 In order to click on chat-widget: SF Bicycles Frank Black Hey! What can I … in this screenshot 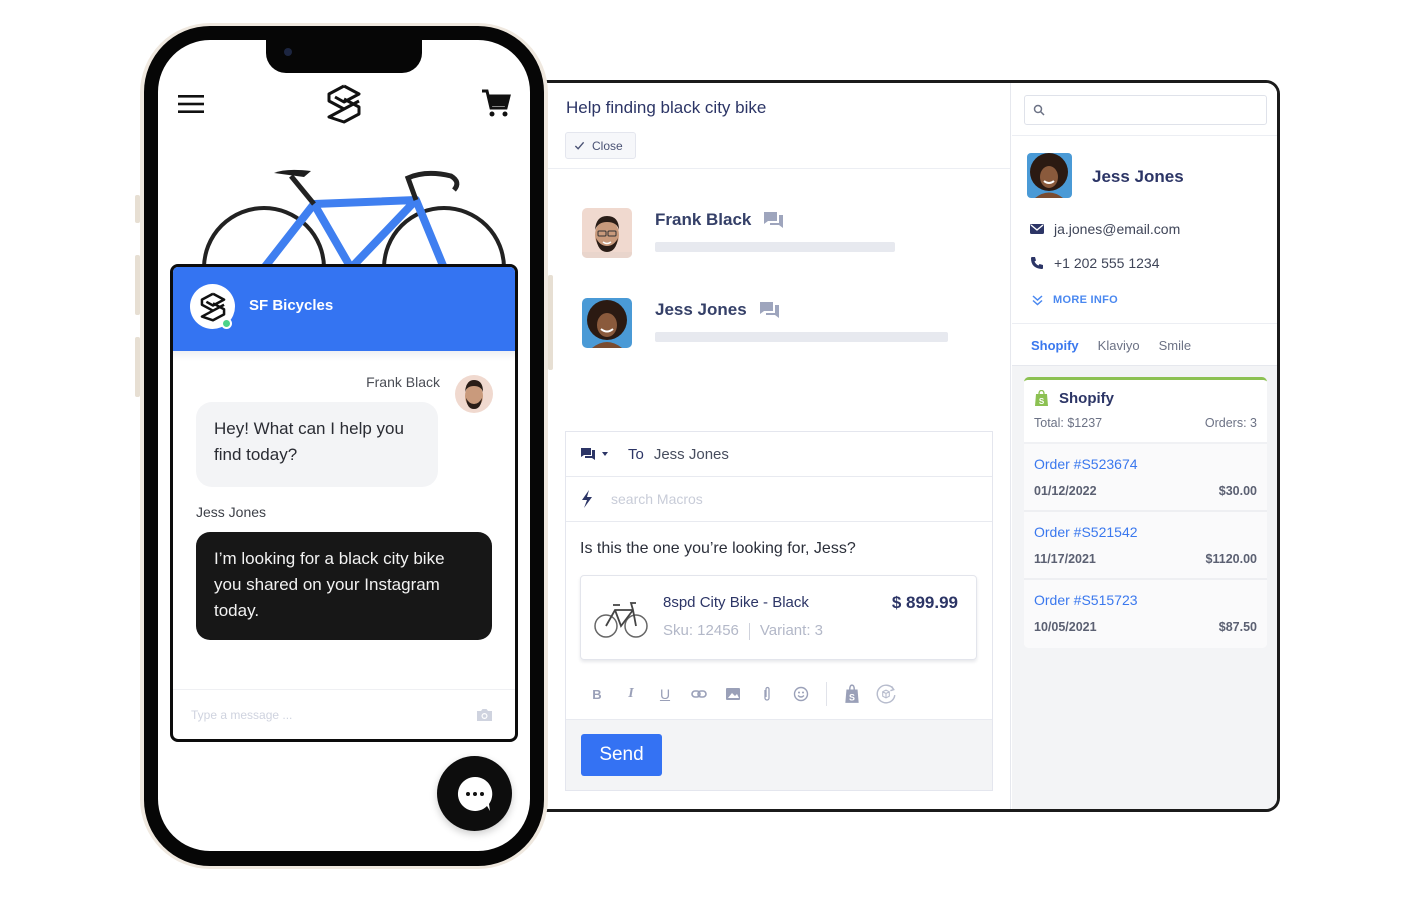, I will do `click(344, 503)`.